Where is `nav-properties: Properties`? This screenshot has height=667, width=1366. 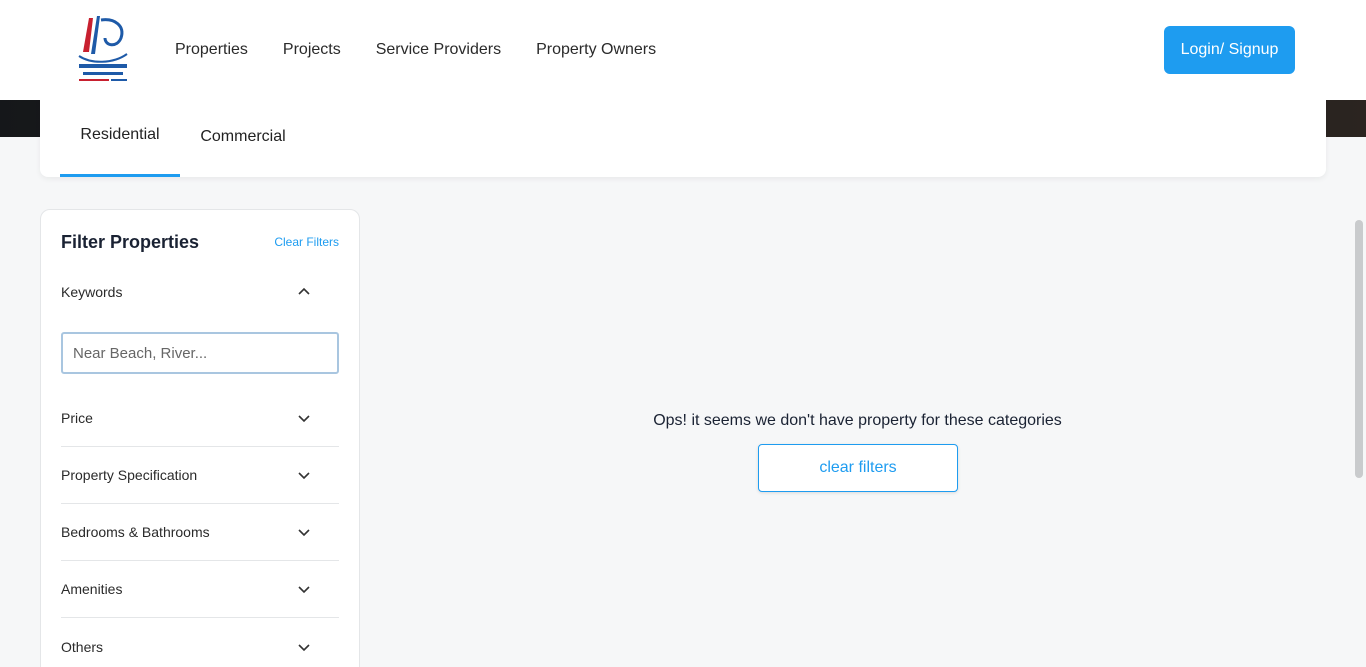 nav-properties: Properties is located at coordinates (211, 50).